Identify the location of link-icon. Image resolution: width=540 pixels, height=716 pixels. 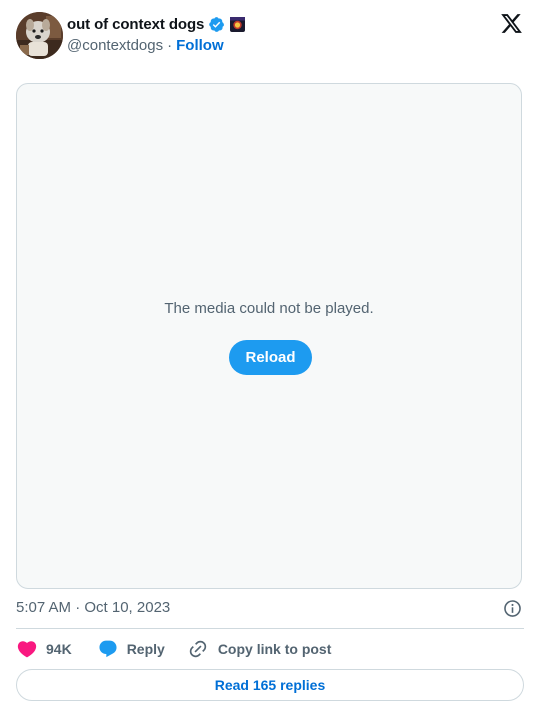
(198, 649).